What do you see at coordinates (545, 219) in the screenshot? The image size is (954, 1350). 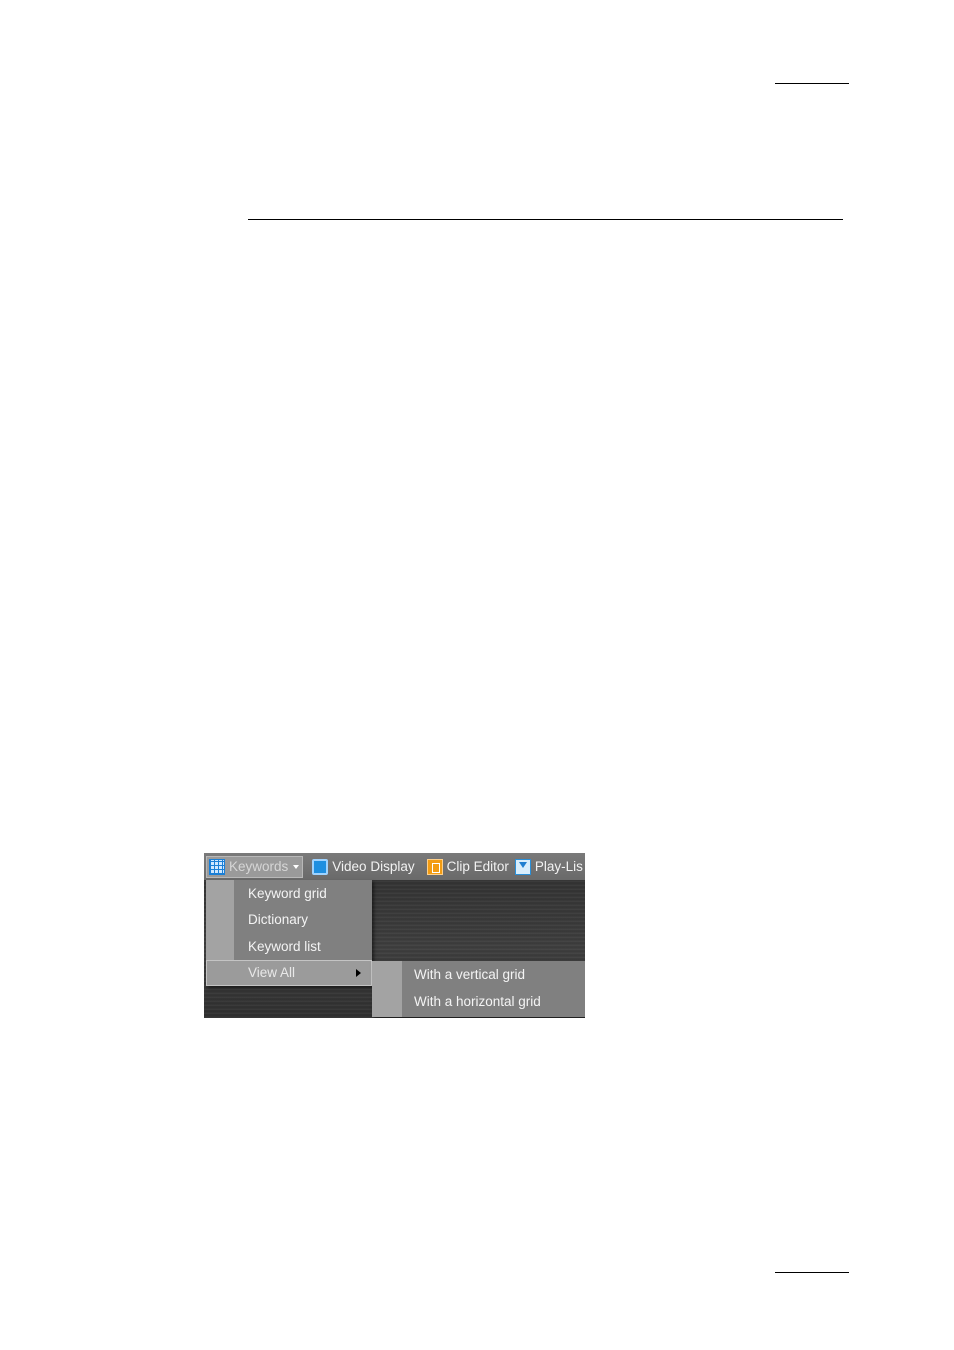 I see `header-rule` at bounding box center [545, 219].